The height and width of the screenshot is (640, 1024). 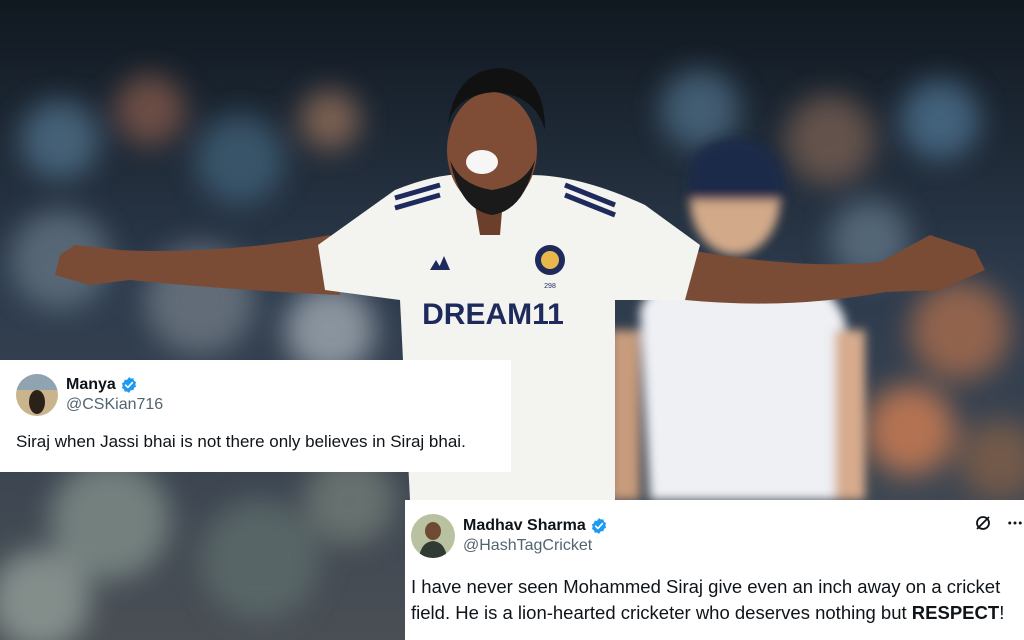 What do you see at coordinates (114, 405) in the screenshot?
I see `user-handle: @CSKian716` at bounding box center [114, 405].